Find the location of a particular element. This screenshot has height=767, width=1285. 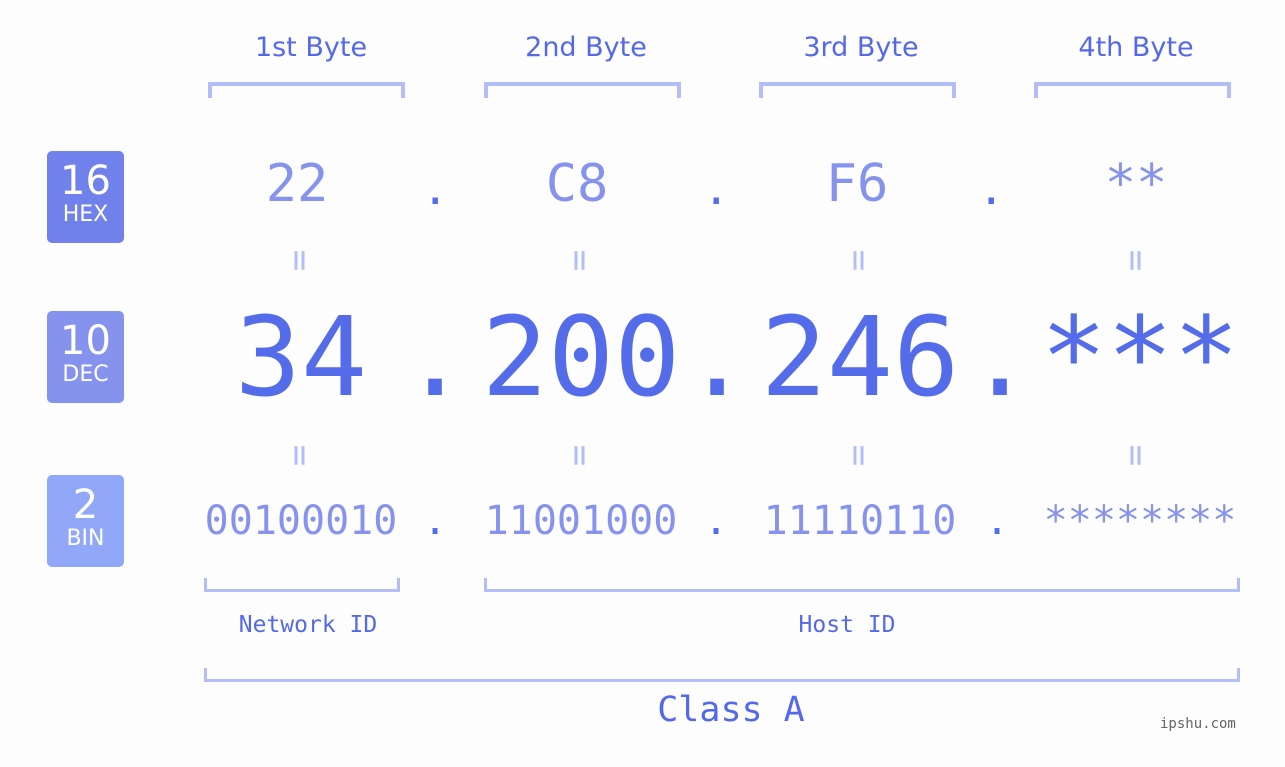

equals-hex-dec-3: = is located at coordinates (859, 260).